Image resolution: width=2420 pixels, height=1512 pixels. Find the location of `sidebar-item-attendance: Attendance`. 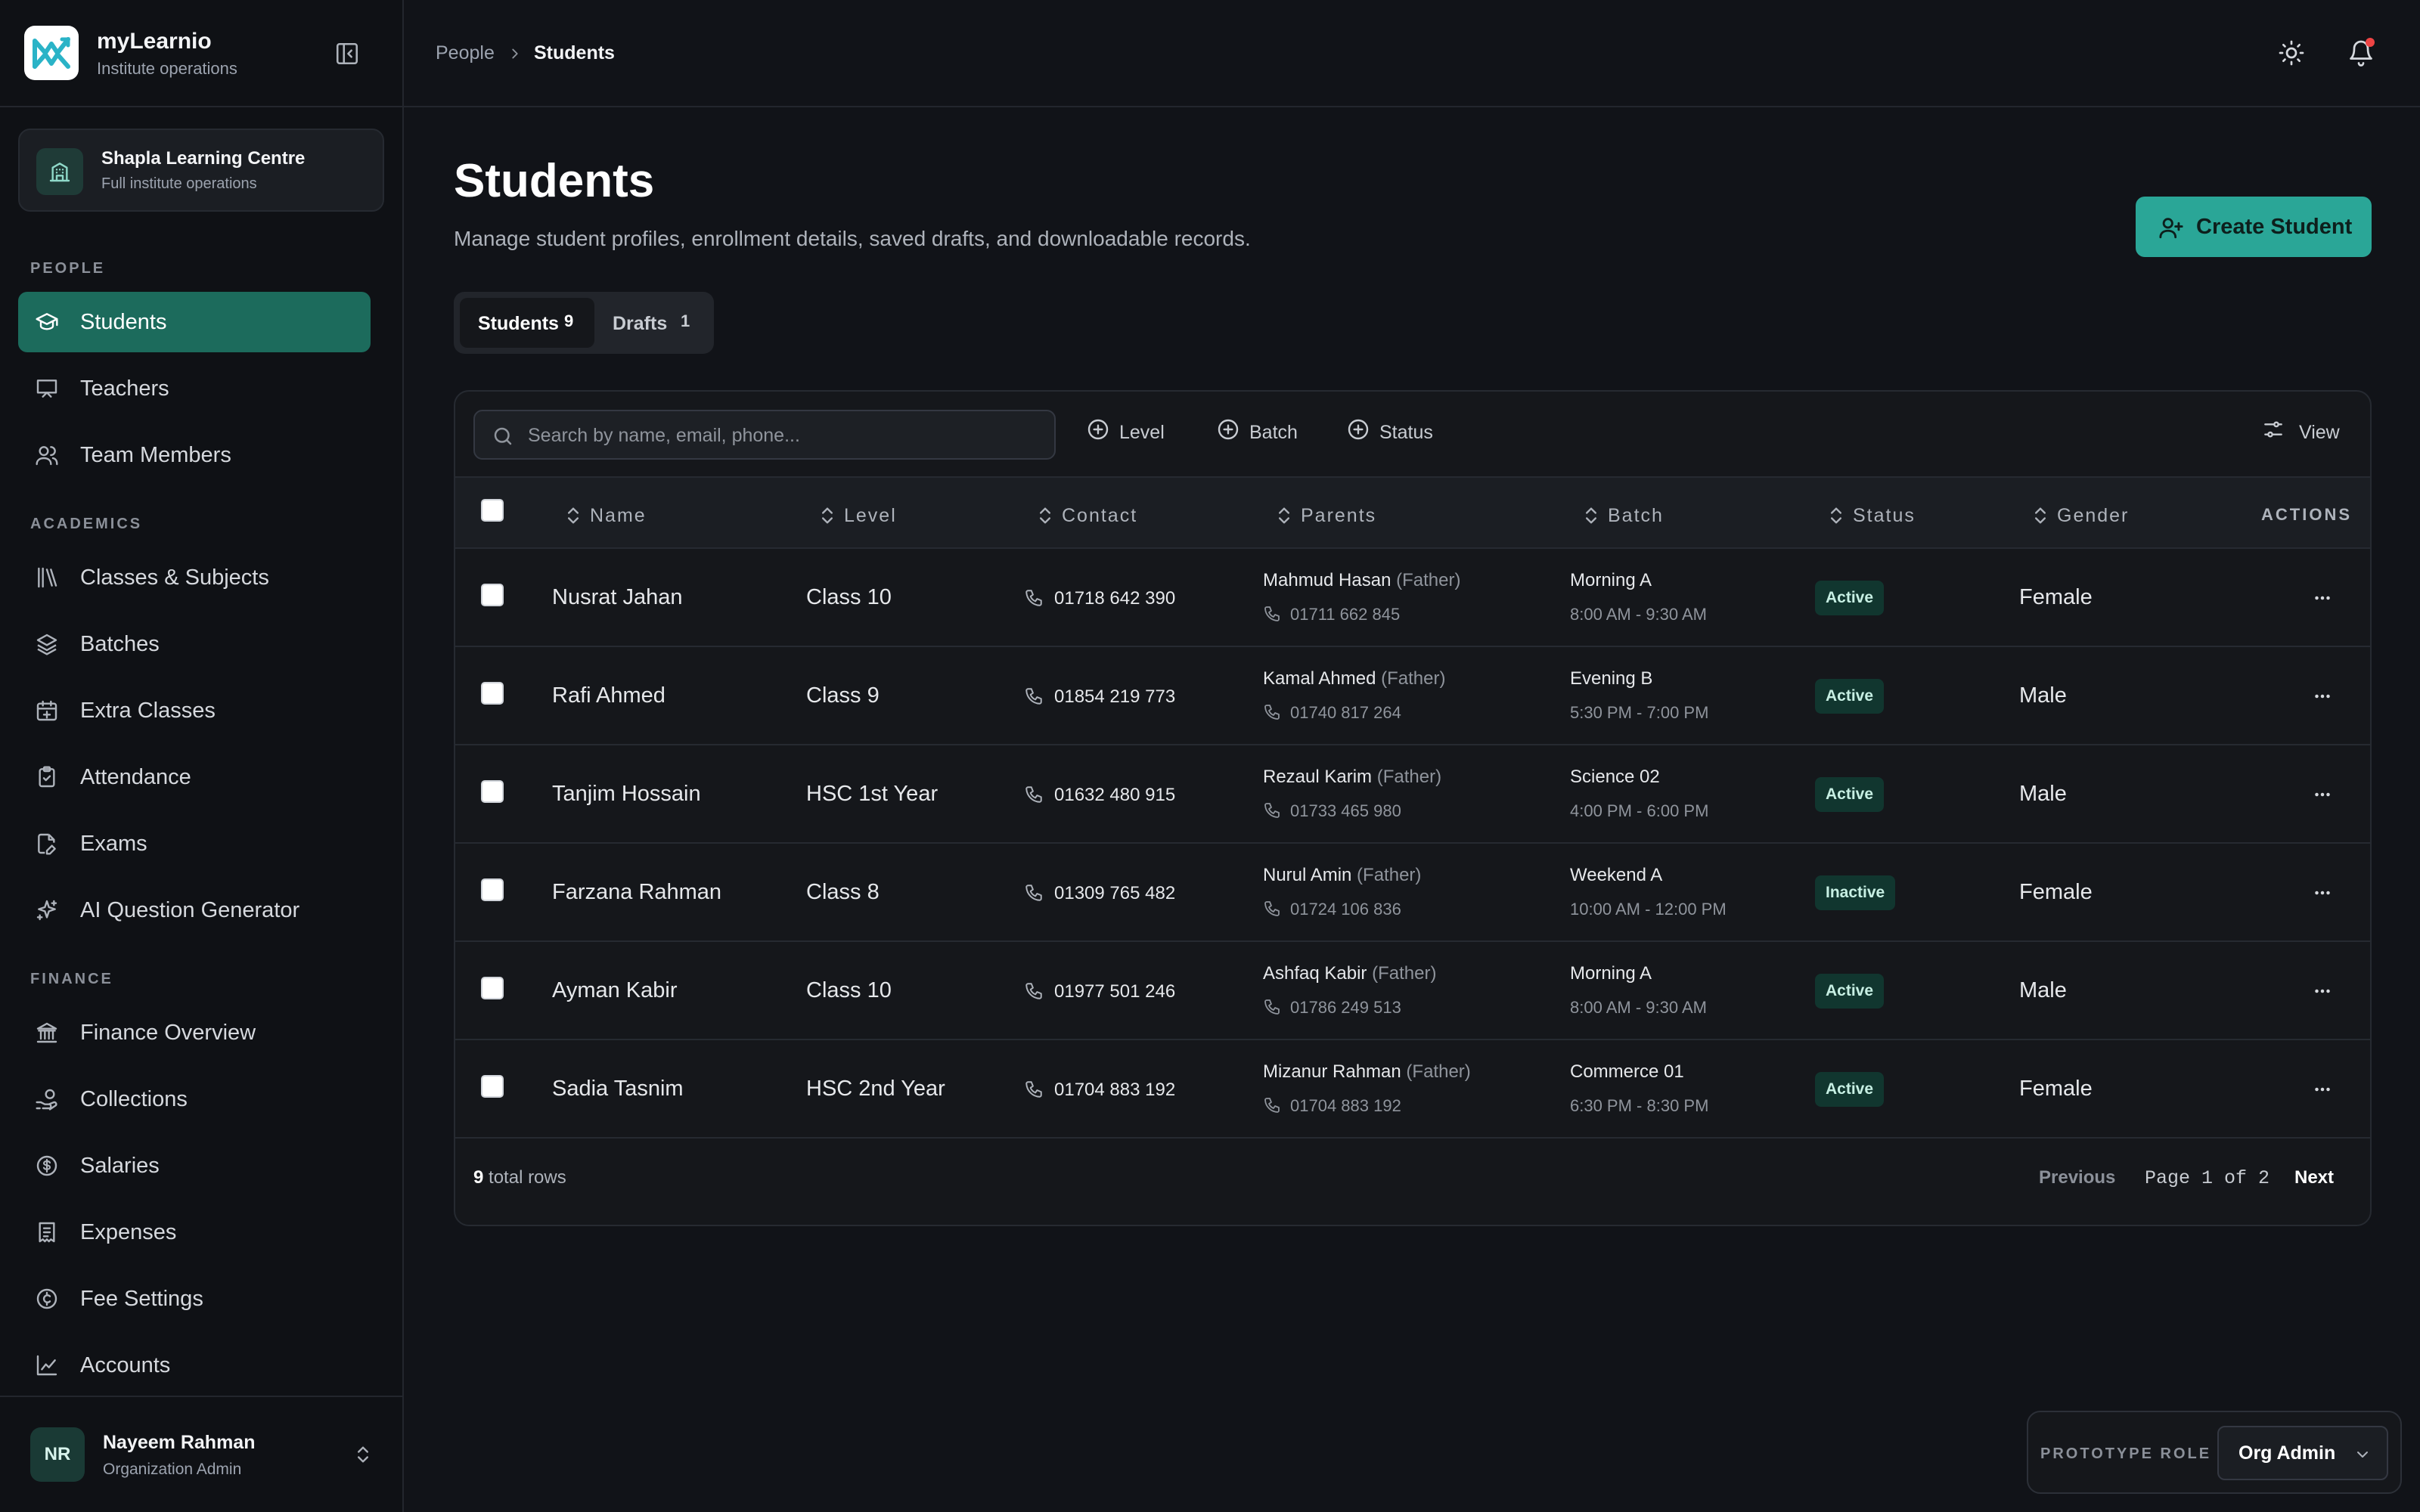

sidebar-item-attendance: Attendance is located at coordinates (194, 777).